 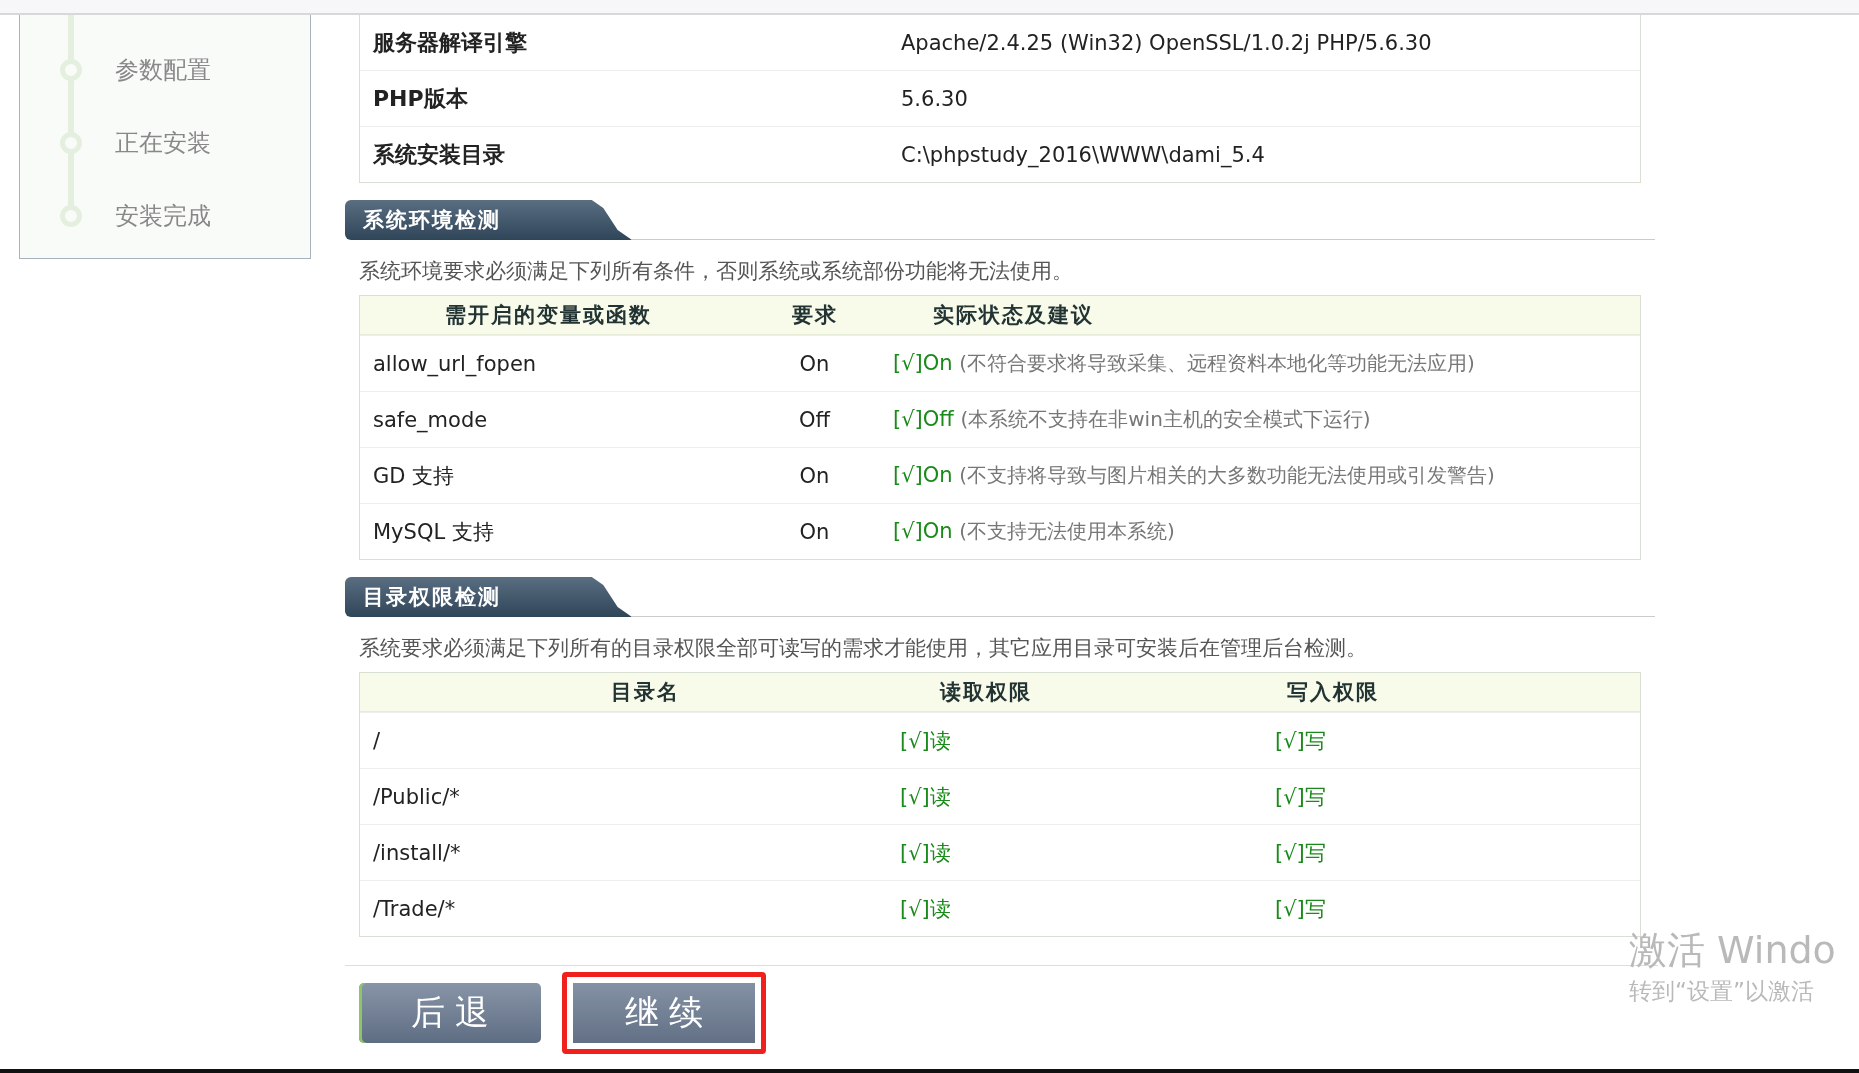 What do you see at coordinates (488, 220) in the screenshot?
I see `section-header: 系统环境检测` at bounding box center [488, 220].